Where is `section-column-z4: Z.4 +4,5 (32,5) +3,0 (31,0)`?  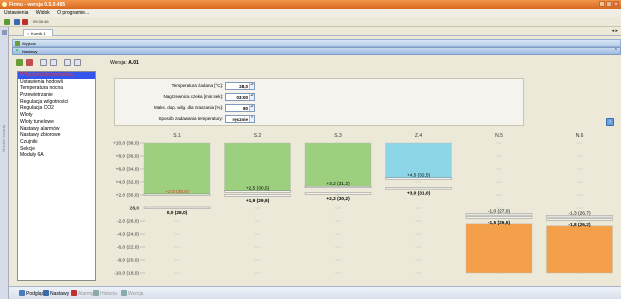 section-column-z4: Z.4 +4,5 (32,5) +3,0 (31,0) is located at coordinates (418, 203).